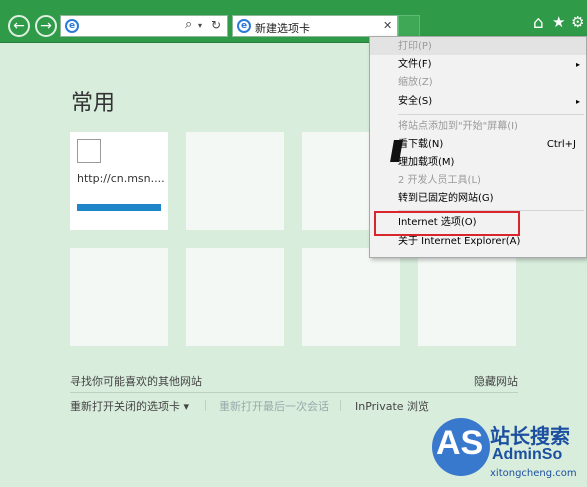  Describe the element at coordinates (415, 82) in the screenshot. I see `menu-item-label: 缩放(Z)` at that location.